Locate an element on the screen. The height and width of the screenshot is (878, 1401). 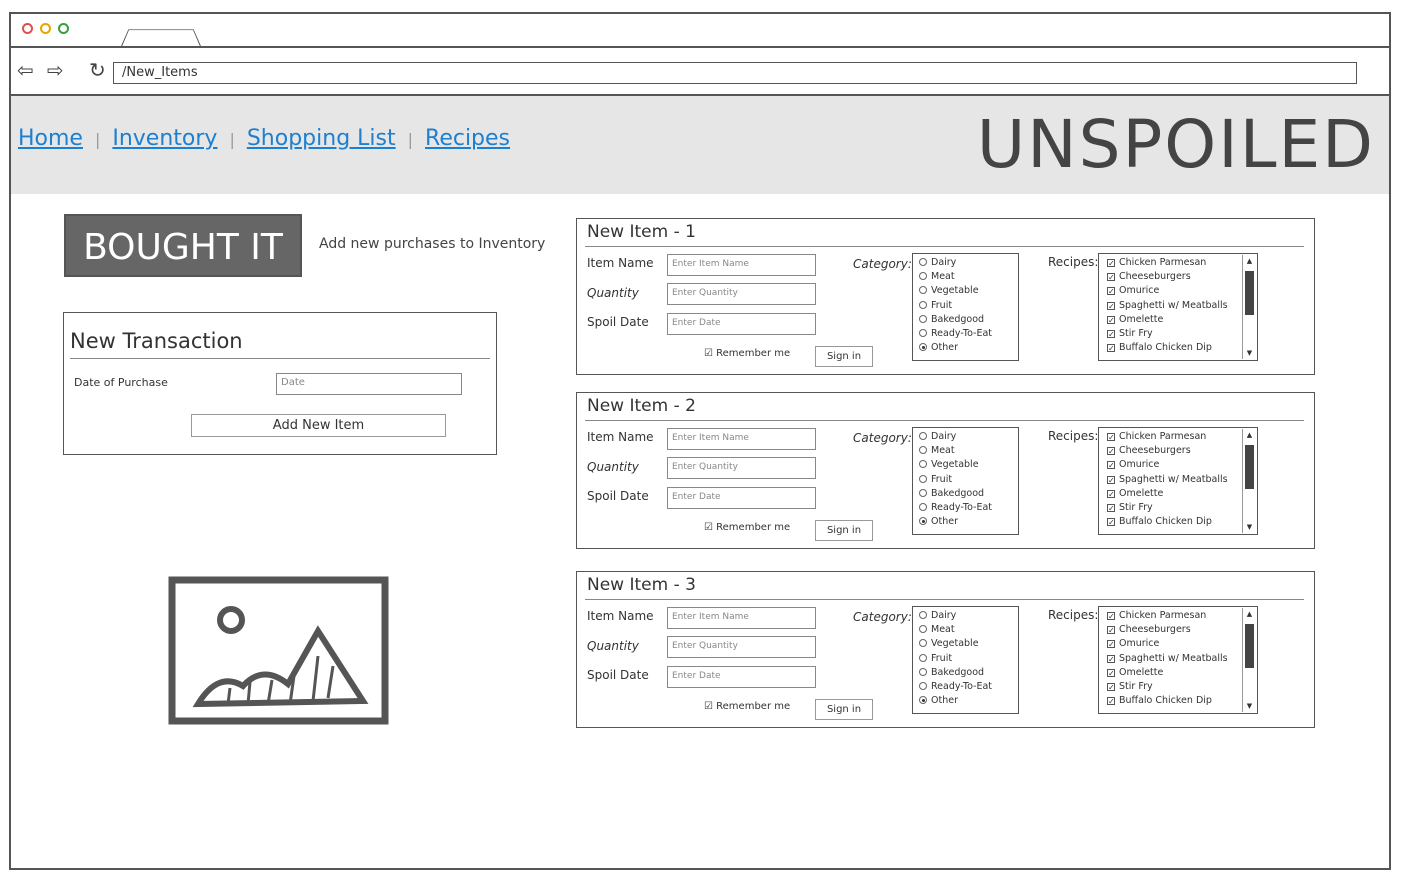
category-option-label: Dairy is located at coordinates (944, 436).